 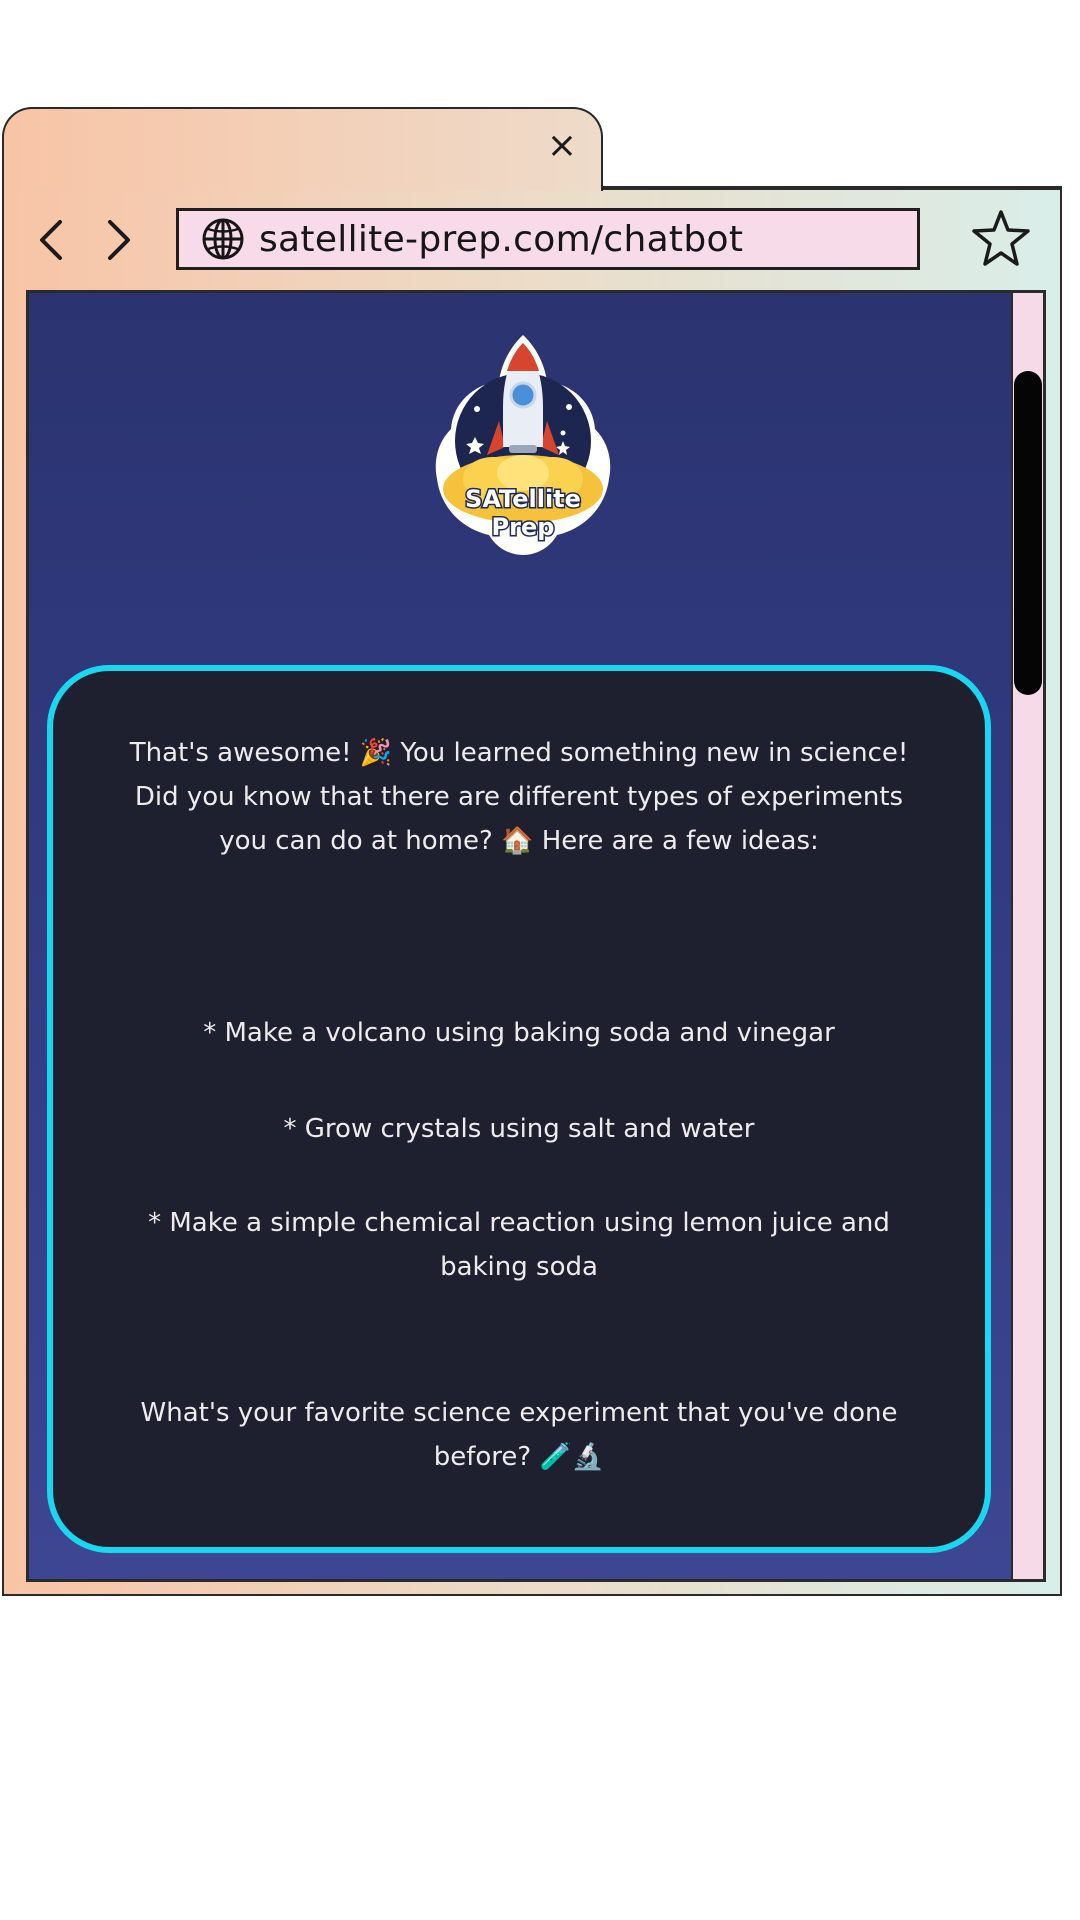 I want to click on scrollbar-track, so click(x=1027, y=936).